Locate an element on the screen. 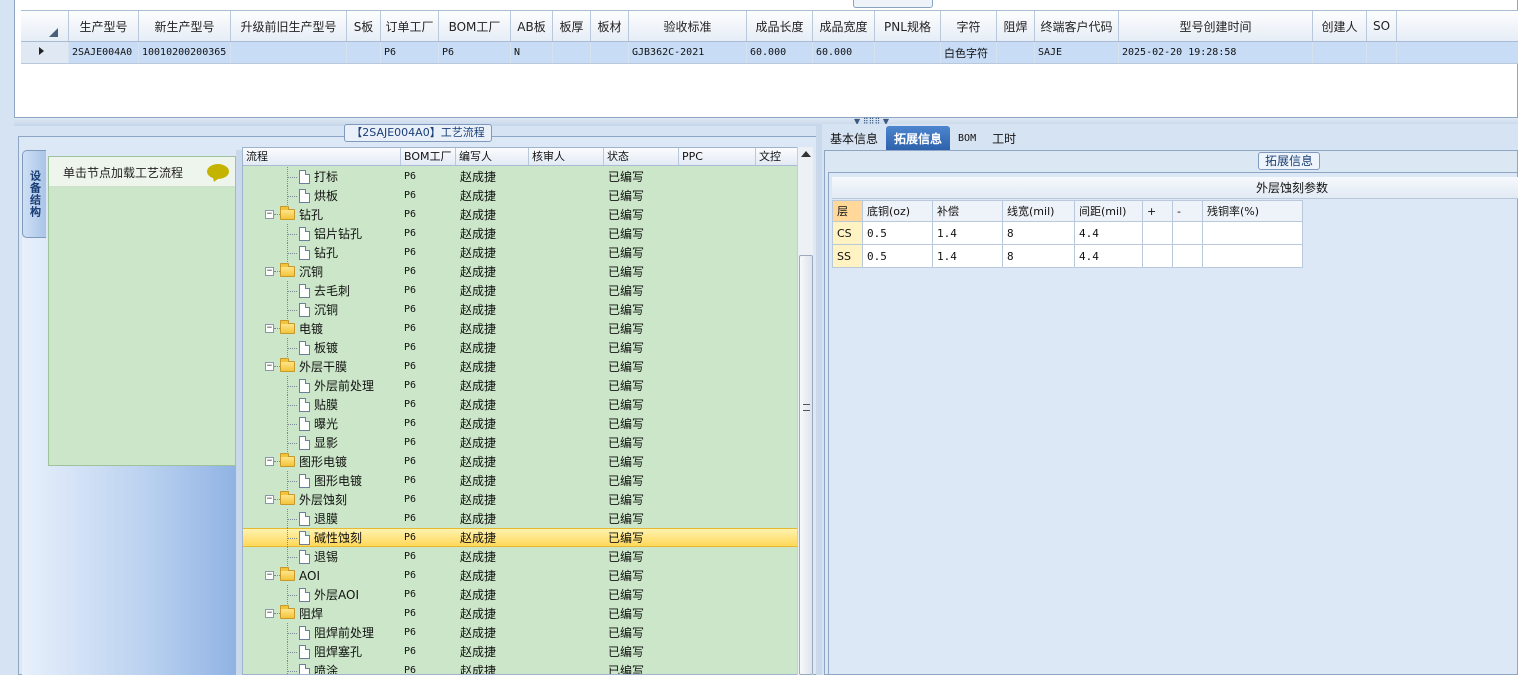 The width and height of the screenshot is (1518, 675). tree-node: 退膜 is located at coordinates (322, 518).